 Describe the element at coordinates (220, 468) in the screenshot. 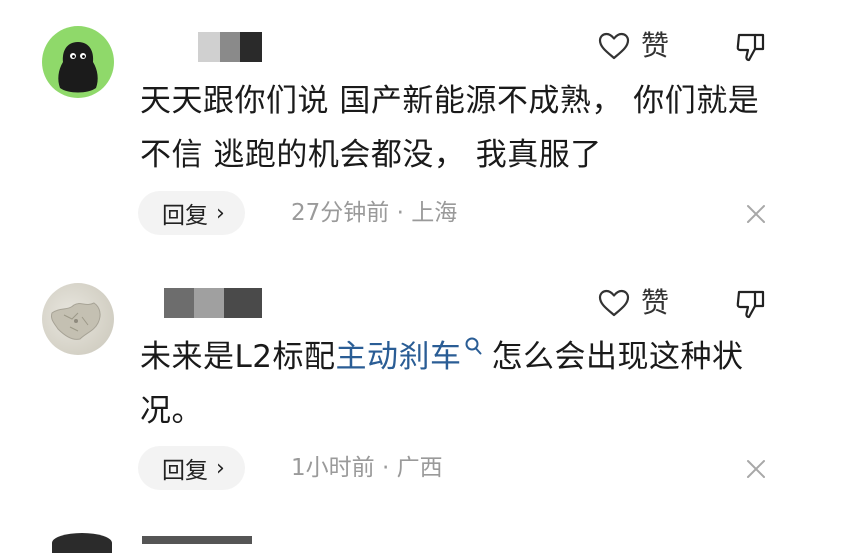

I see `chevron-right-icon: ›` at that location.